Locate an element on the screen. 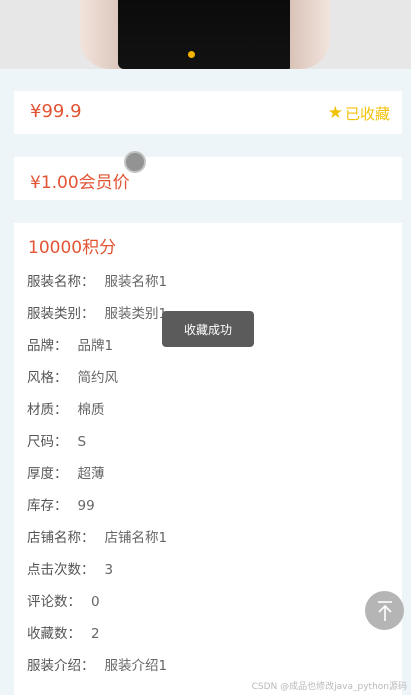  detail-row: 品牌： 品牌1 is located at coordinates (97, 353).